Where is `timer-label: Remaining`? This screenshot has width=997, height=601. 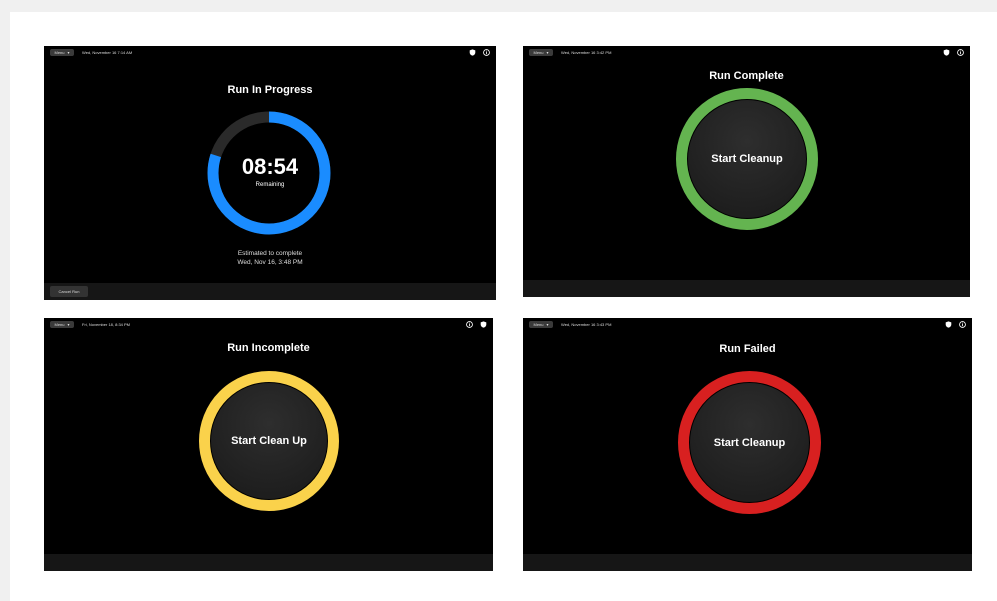 timer-label: Remaining is located at coordinates (270, 185).